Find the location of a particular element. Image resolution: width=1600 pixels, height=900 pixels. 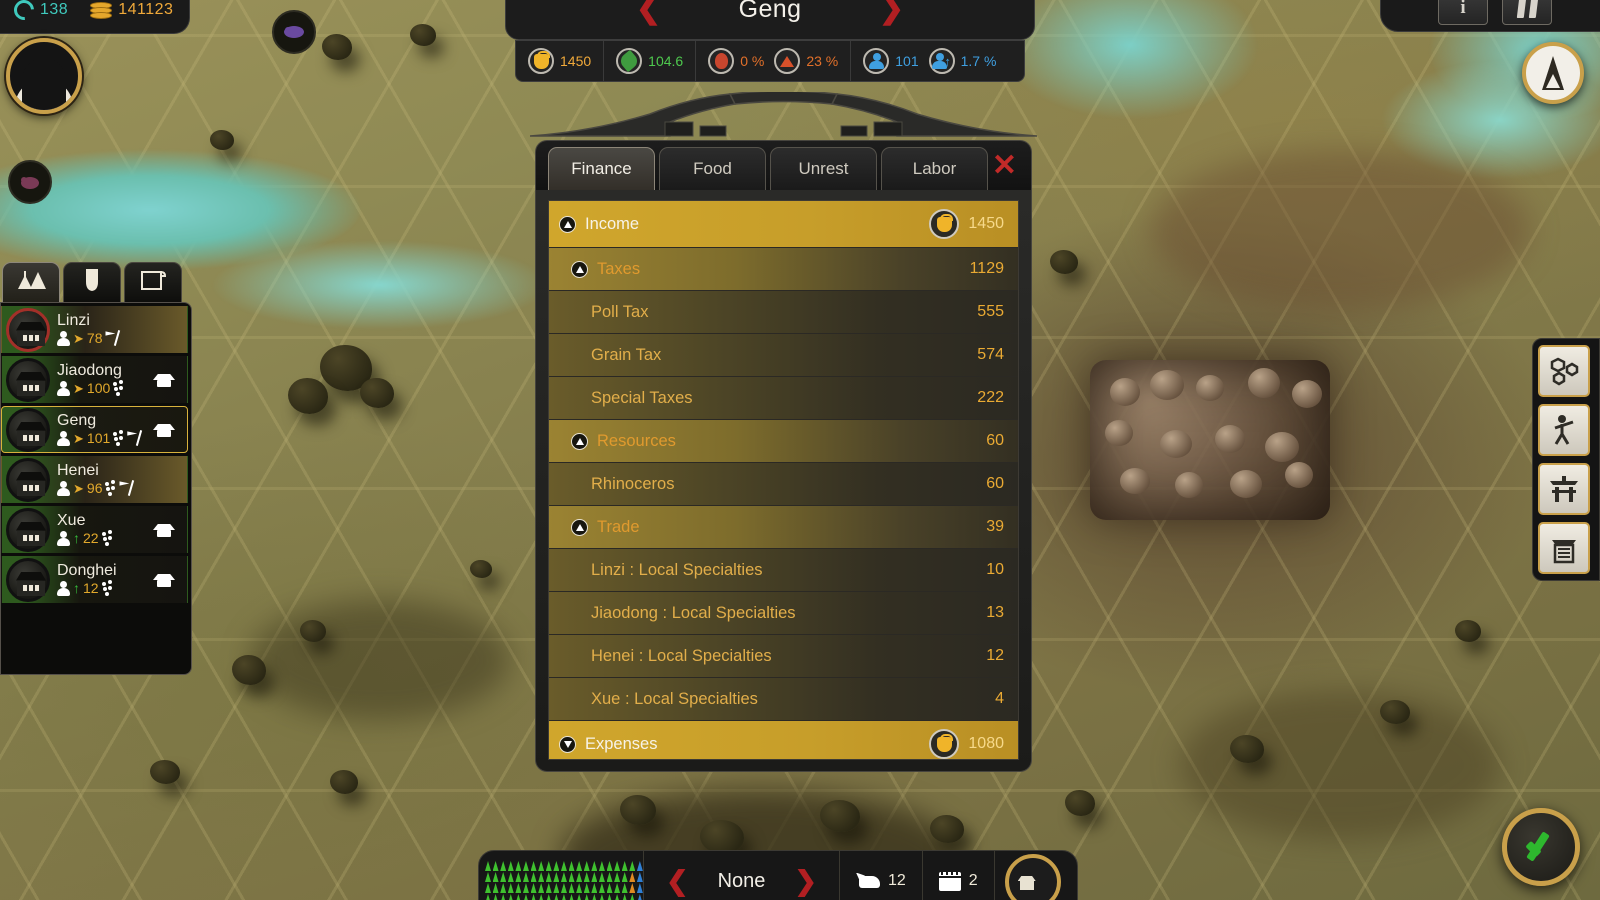

finance-row: Income 1450 is located at coordinates (783, 224).